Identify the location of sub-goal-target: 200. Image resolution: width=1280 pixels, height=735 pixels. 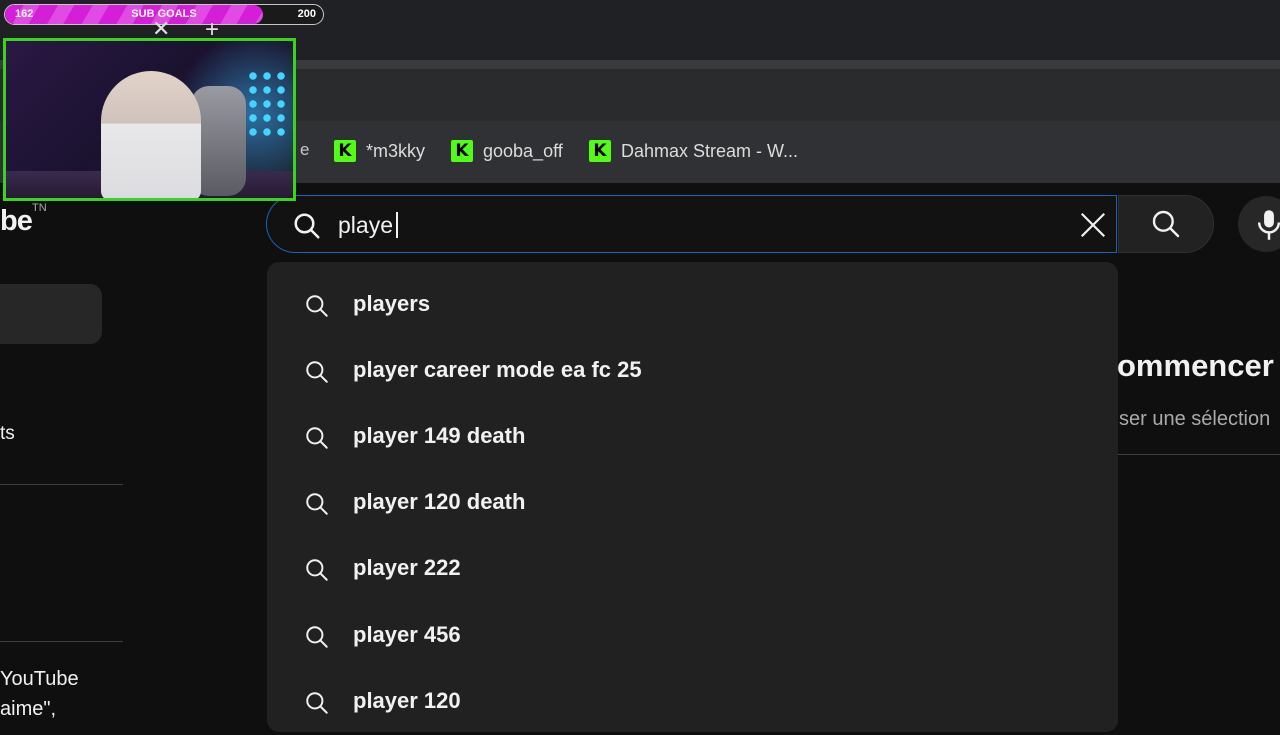
(306, 14).